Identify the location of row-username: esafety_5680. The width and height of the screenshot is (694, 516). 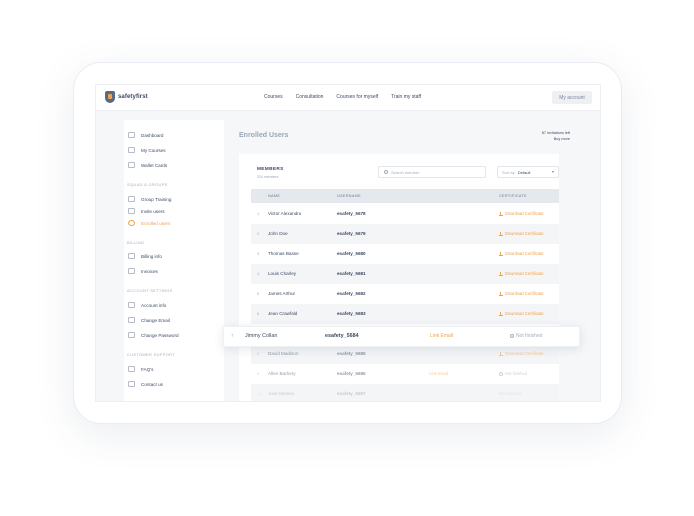
(351, 253).